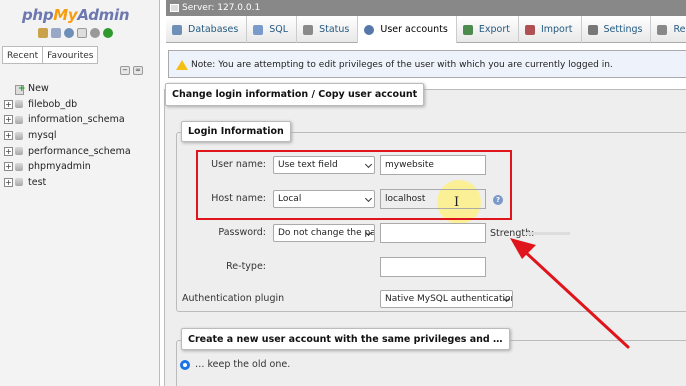 The width and height of the screenshot is (686, 386). What do you see at coordinates (324, 233) in the screenshot?
I see `password-mode-select: Do not change the pa` at bounding box center [324, 233].